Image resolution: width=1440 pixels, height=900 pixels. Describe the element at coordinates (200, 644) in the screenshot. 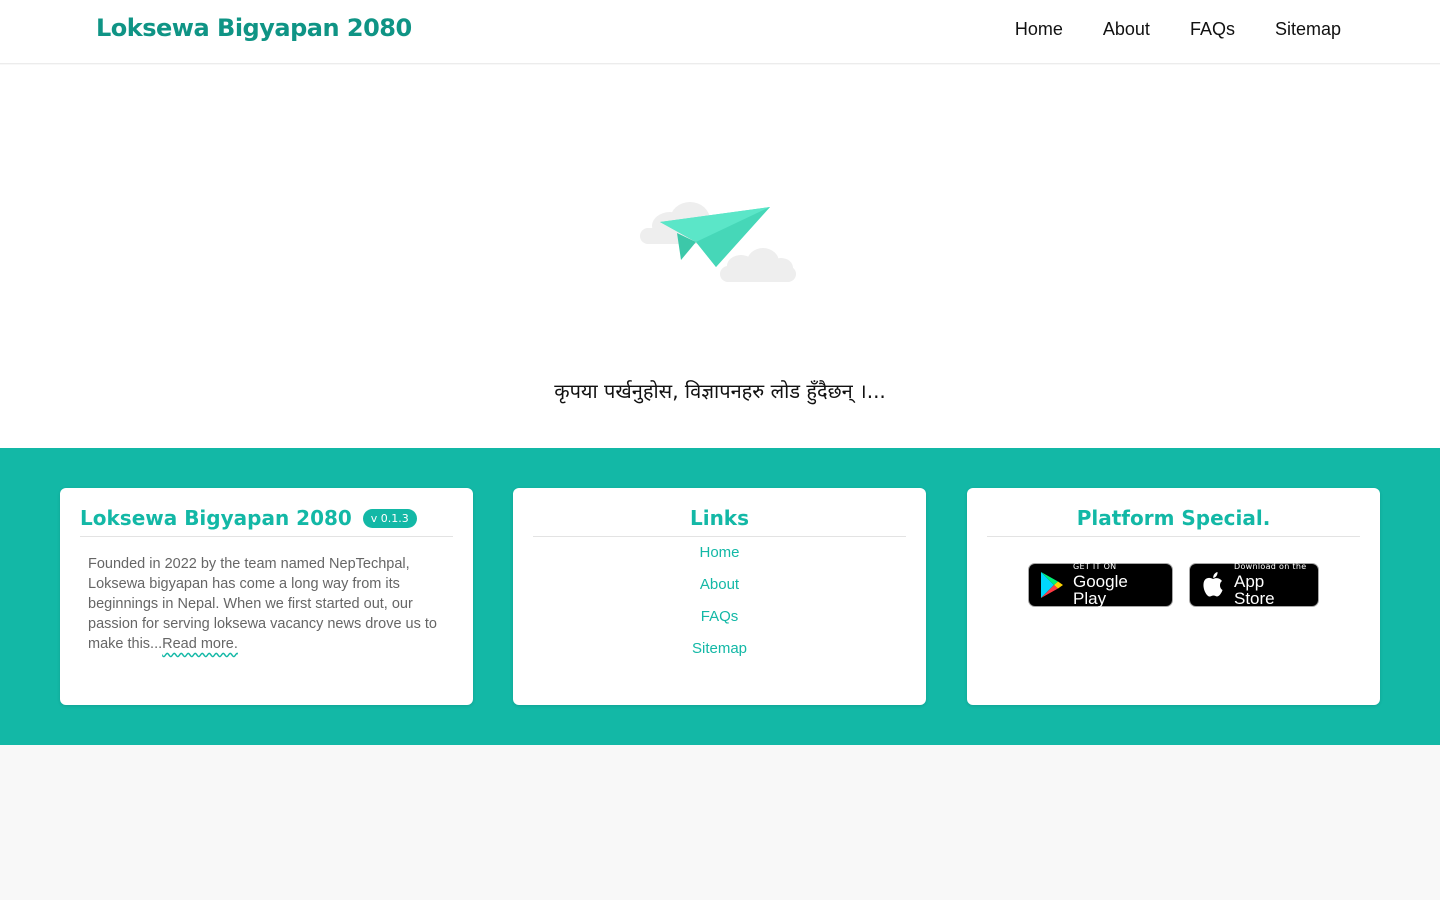

I see `read-more-link: Read more.` at that location.